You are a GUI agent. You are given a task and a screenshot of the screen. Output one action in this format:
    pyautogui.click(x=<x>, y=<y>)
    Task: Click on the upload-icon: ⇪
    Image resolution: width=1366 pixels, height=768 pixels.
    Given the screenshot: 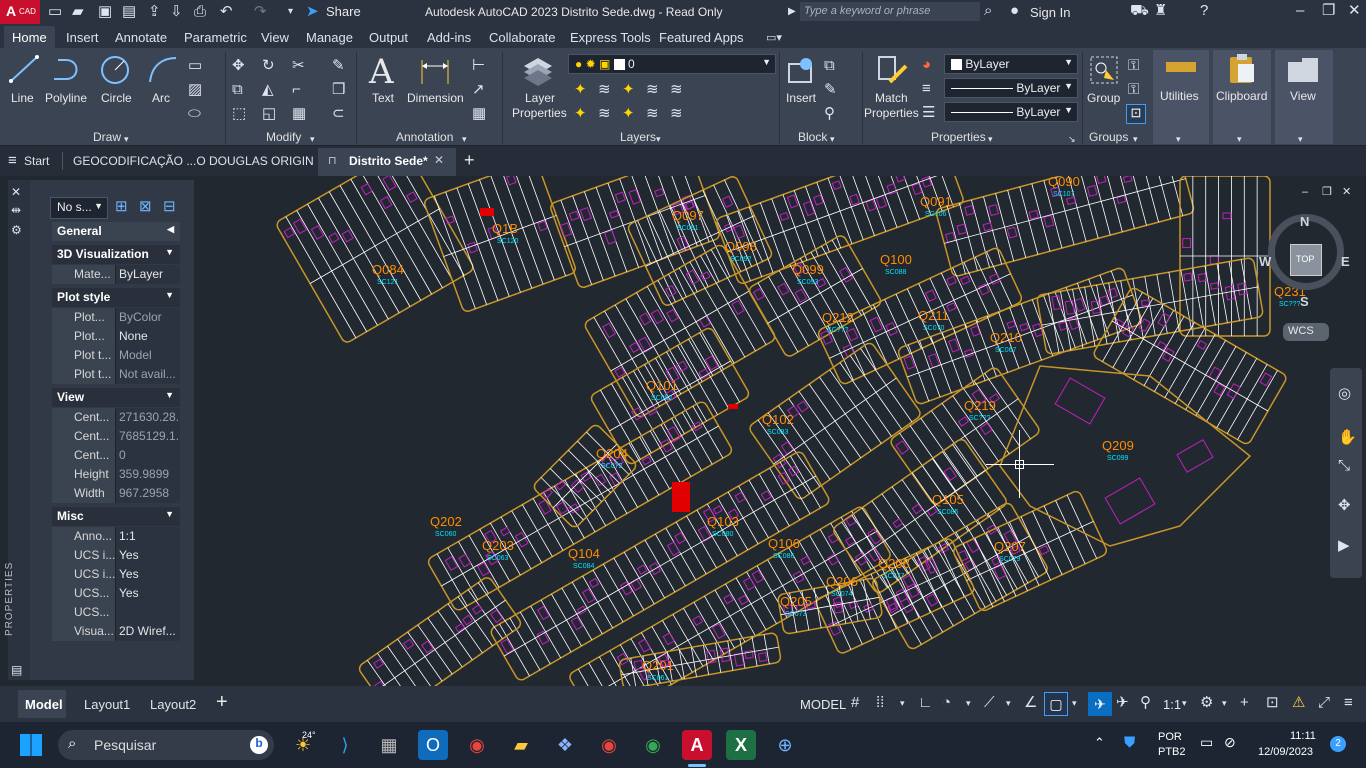 What is the action you would take?
    pyautogui.click(x=154, y=12)
    